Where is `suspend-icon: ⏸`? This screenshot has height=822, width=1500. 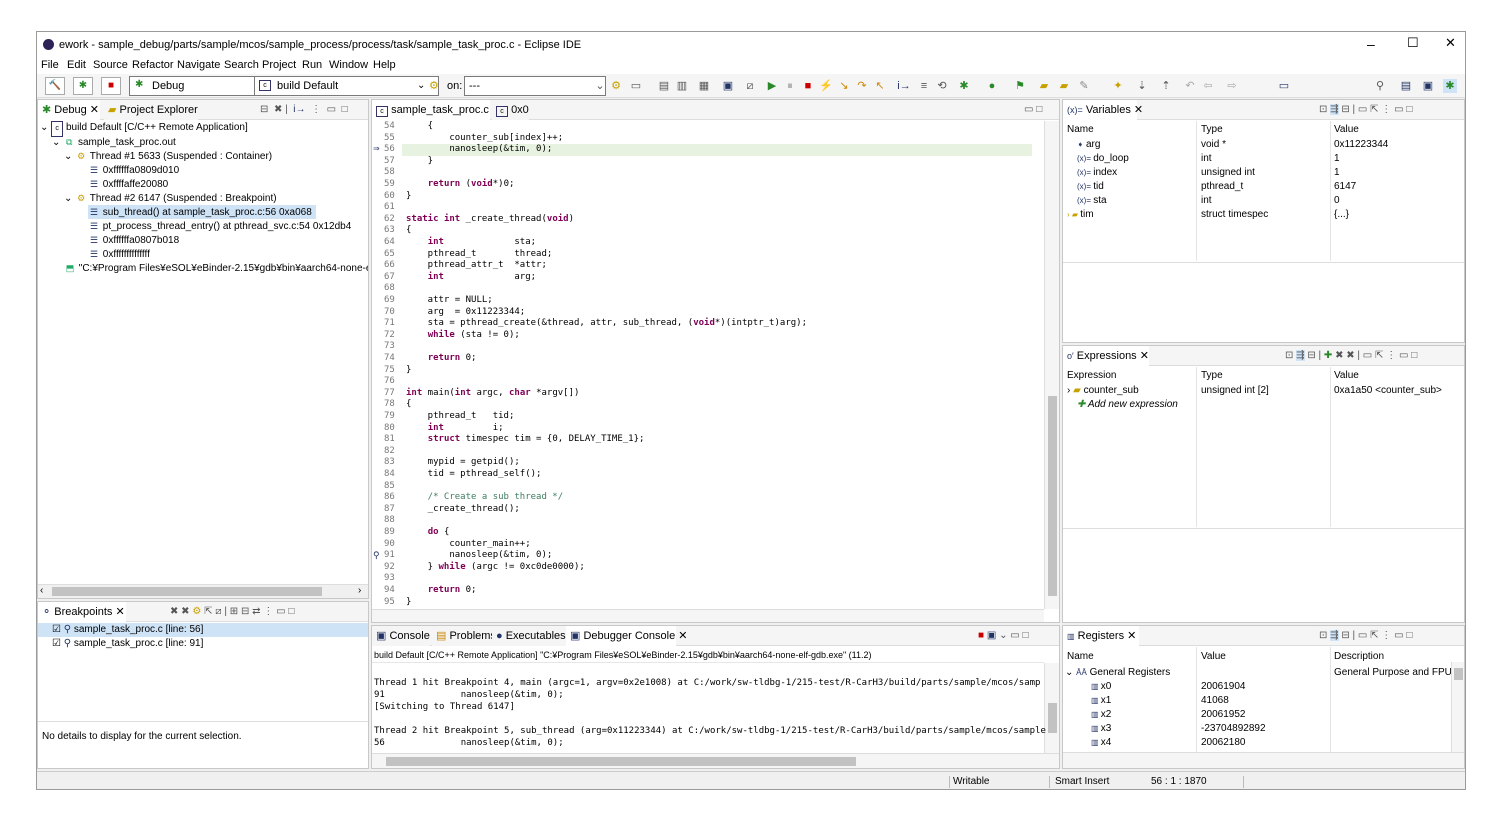
suspend-icon: ⏸ is located at coordinates (790, 86).